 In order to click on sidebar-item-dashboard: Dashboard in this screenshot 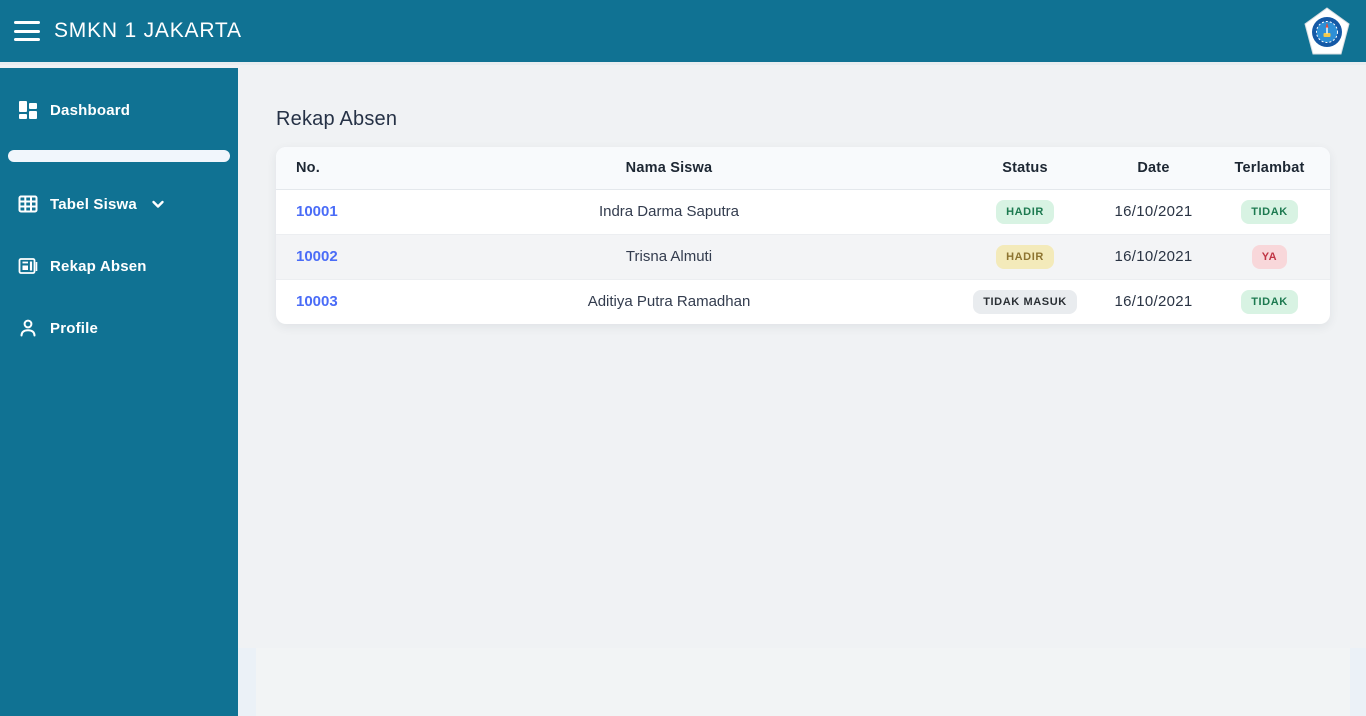, I will do `click(119, 110)`.